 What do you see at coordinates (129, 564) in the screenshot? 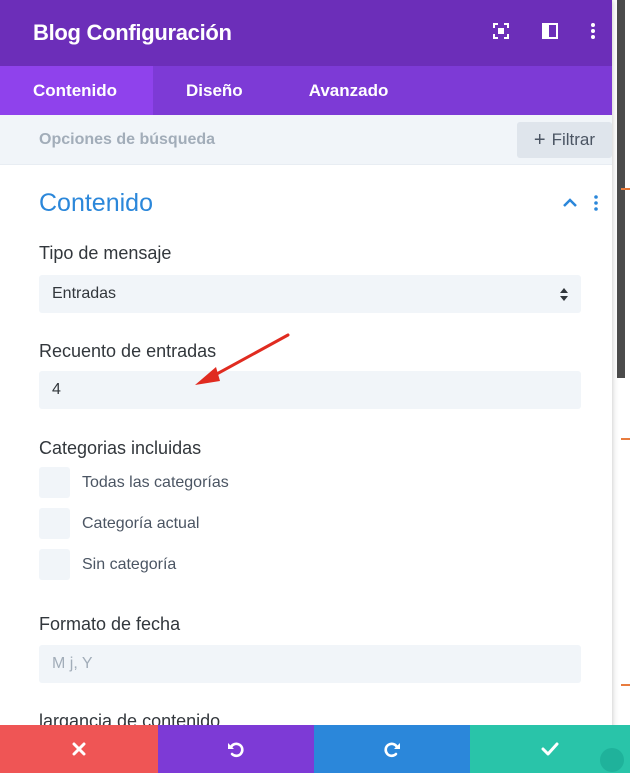
I see `category-option-label: Sin categoría` at bounding box center [129, 564].